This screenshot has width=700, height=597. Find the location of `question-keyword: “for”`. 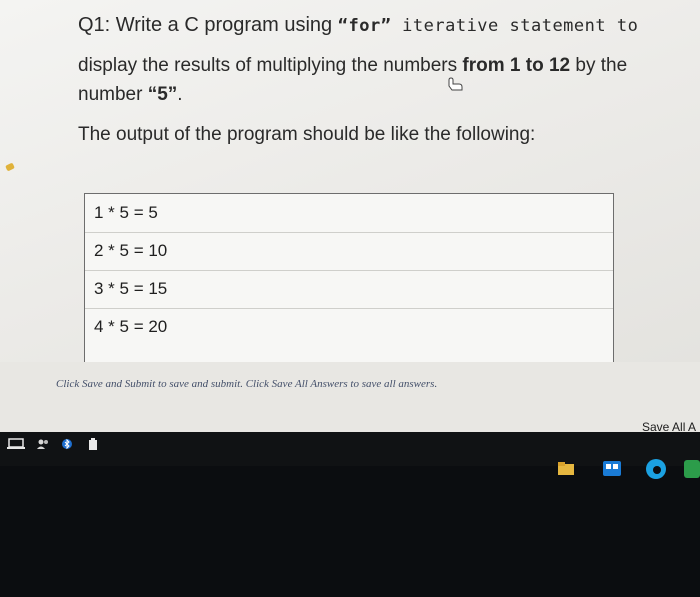

question-keyword: “for” is located at coordinates (364, 26).